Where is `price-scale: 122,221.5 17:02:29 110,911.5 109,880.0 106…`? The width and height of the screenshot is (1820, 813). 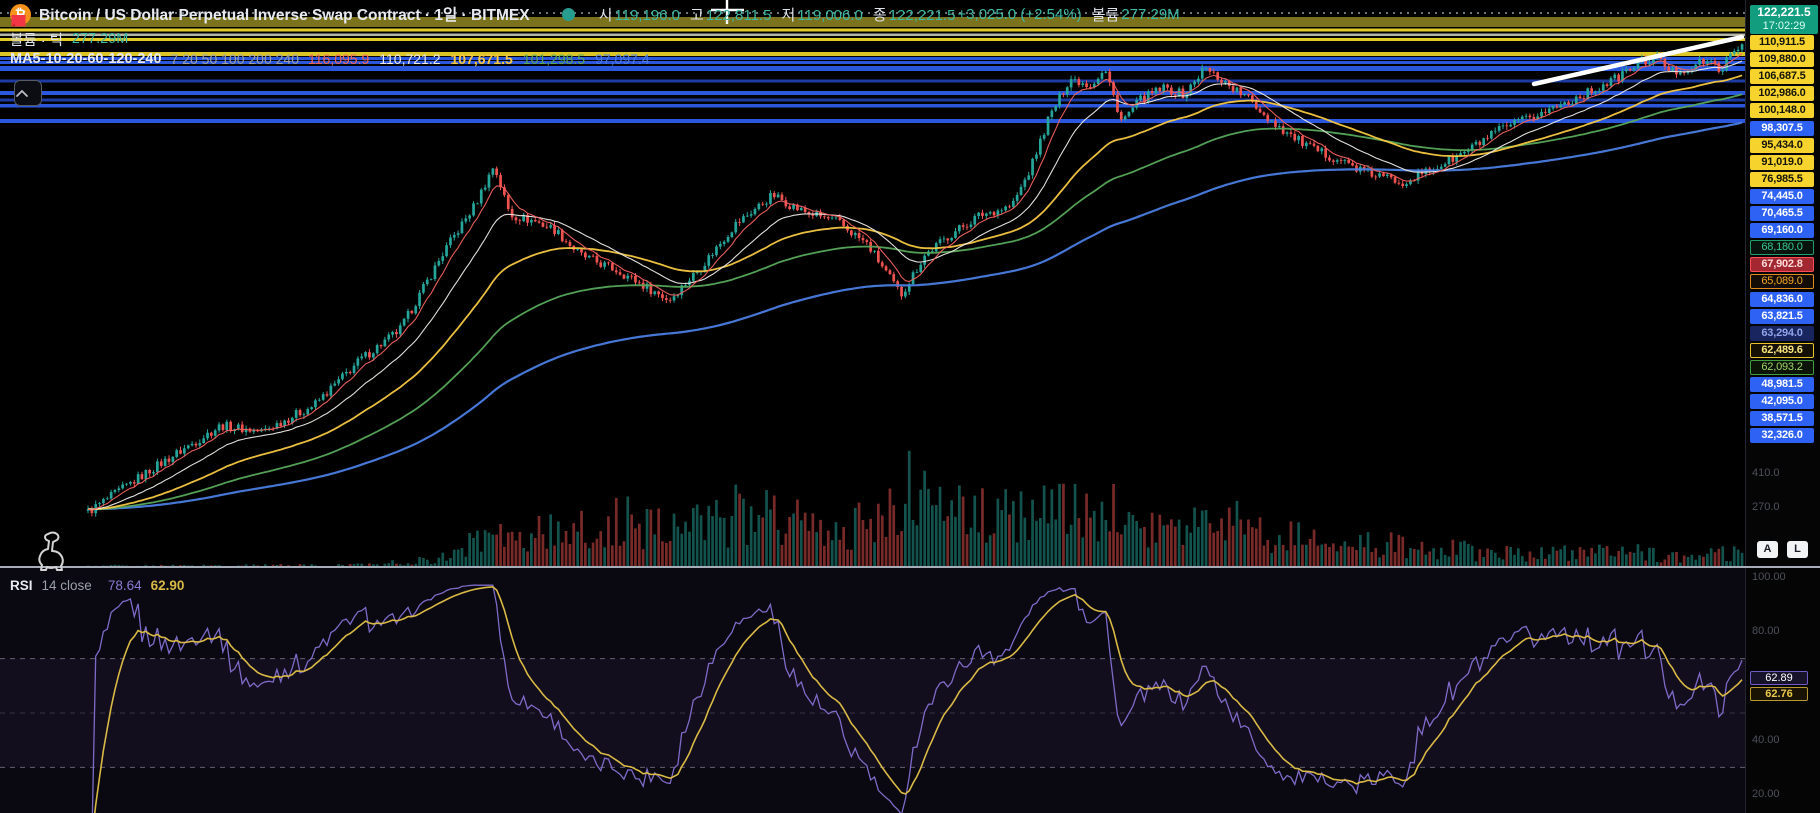
price-scale: 122,221.5 17:02:29 110,911.5 109,880.0 106… is located at coordinates (1782, 406).